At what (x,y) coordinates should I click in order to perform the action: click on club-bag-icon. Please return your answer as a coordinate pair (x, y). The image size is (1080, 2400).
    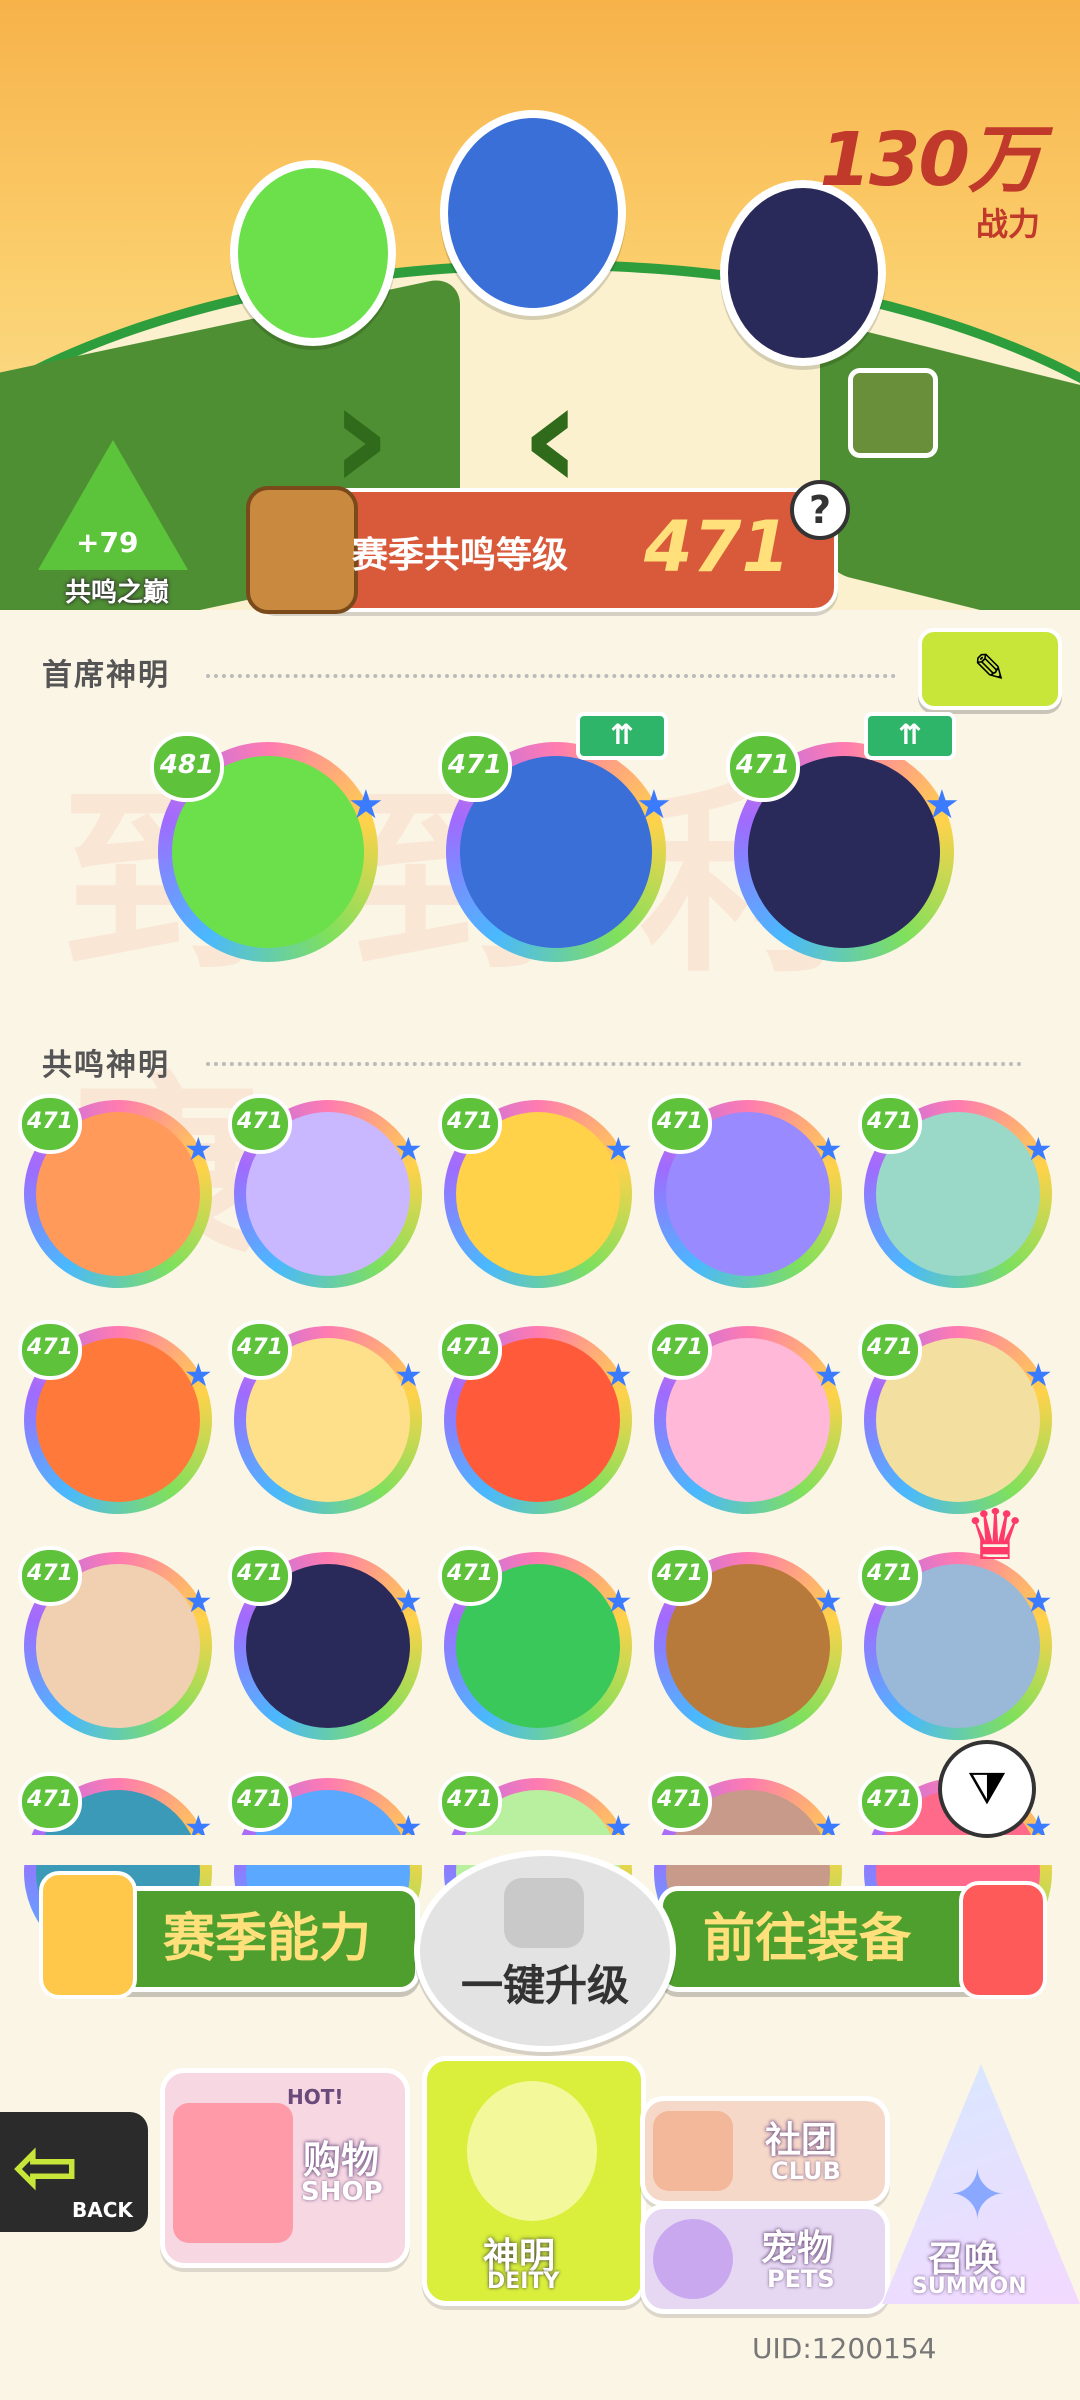
    Looking at the image, I should click on (693, 2151).